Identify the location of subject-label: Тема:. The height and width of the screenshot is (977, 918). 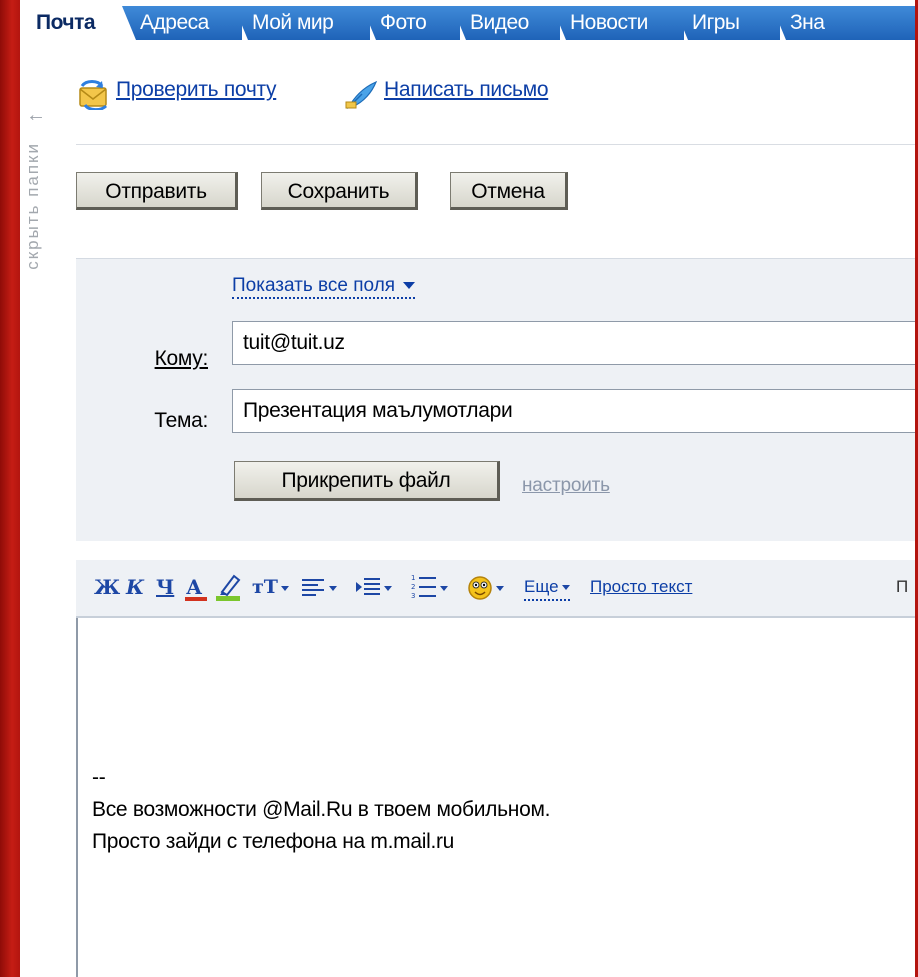
(181, 420).